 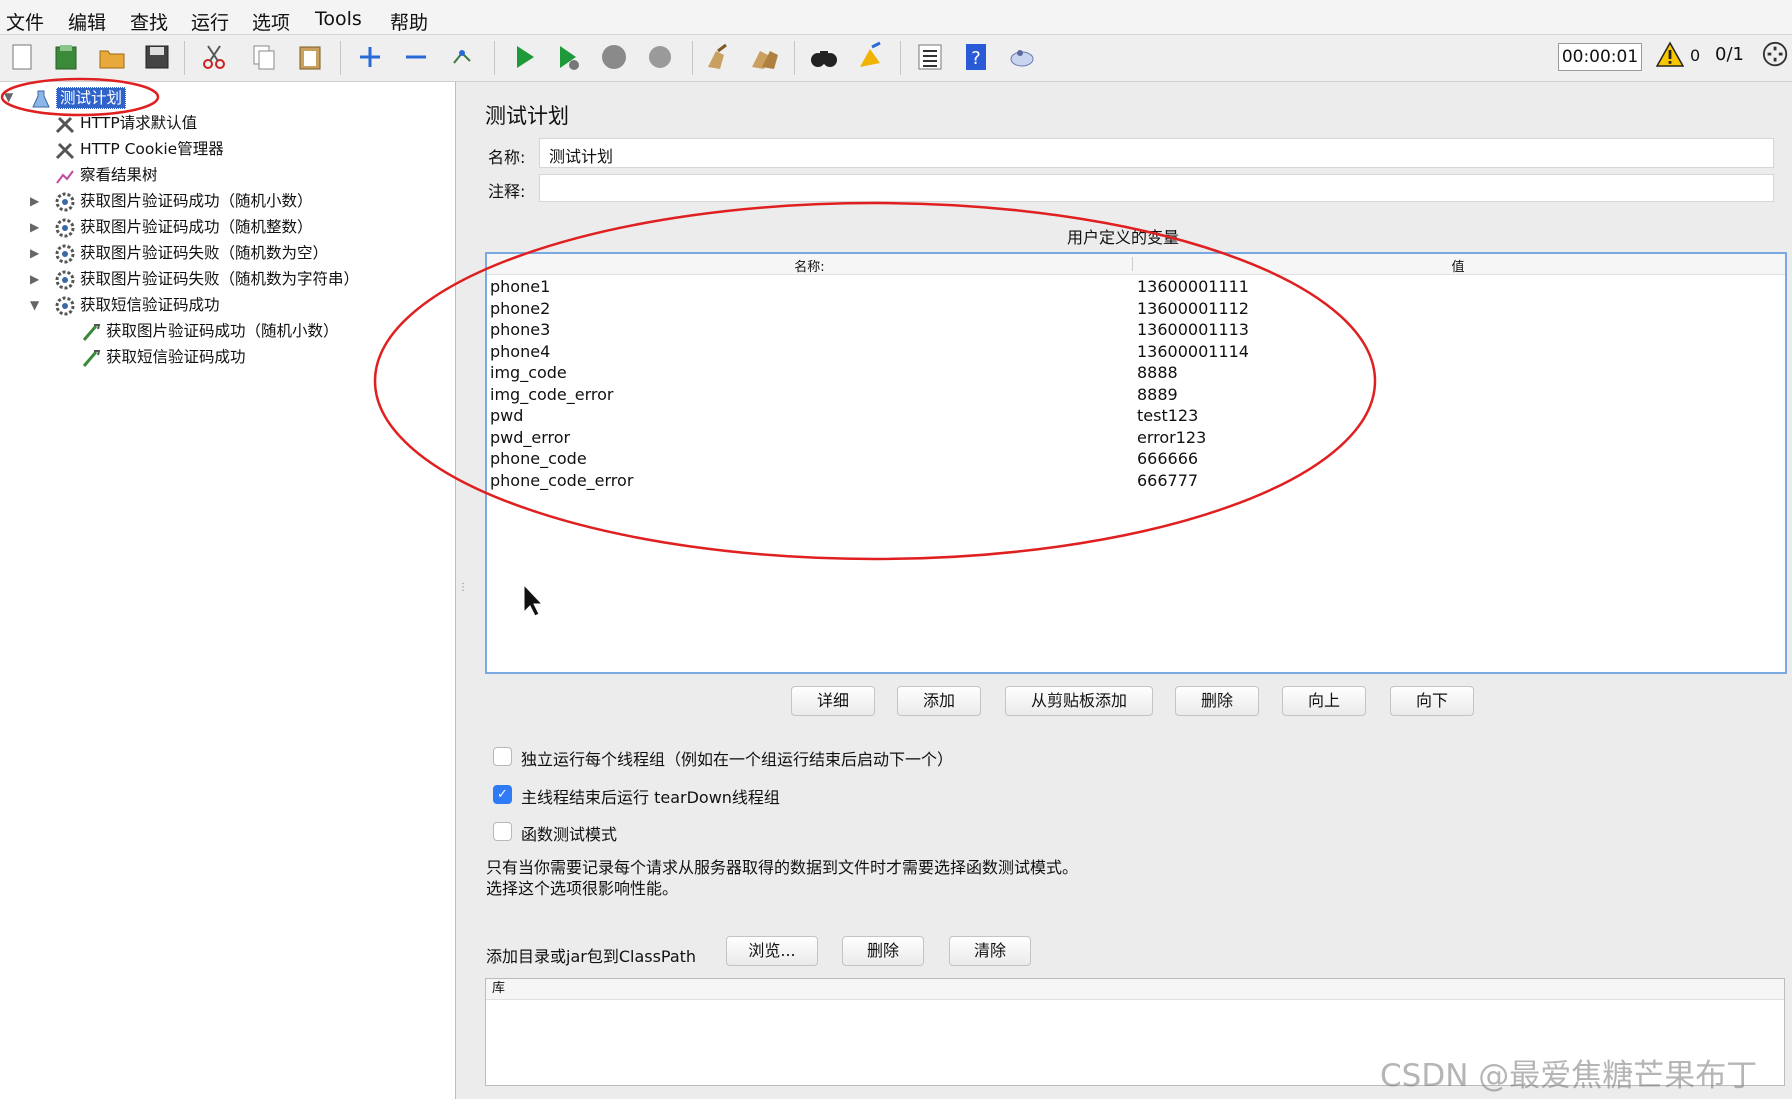 What do you see at coordinates (502, 831) in the screenshot?
I see `functional-mode-checkbox` at bounding box center [502, 831].